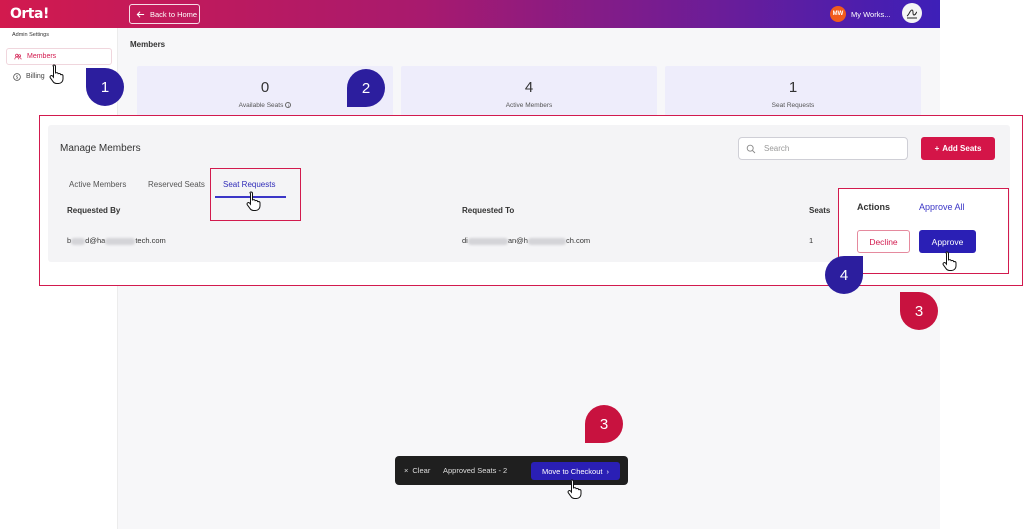 This screenshot has width=1024, height=529. What do you see at coordinates (793, 105) in the screenshot?
I see `stat-label: Seat Requests` at bounding box center [793, 105].